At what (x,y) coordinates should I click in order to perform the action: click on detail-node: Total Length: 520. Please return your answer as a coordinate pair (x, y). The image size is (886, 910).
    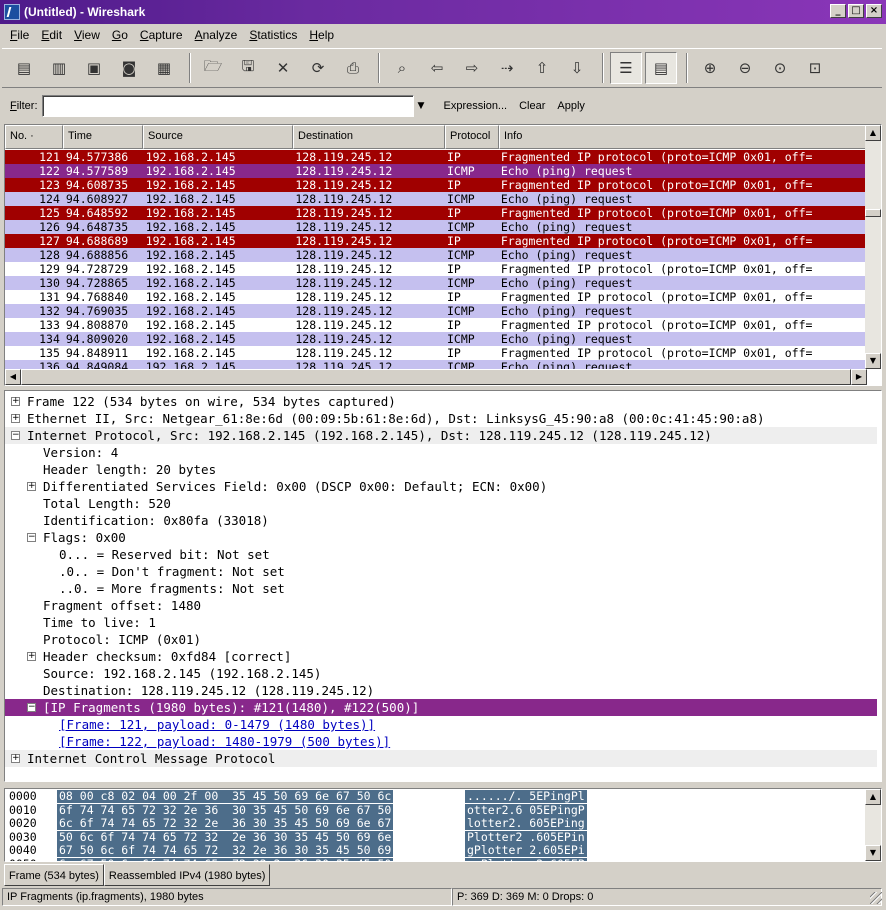
    Looking at the image, I should click on (441, 503).